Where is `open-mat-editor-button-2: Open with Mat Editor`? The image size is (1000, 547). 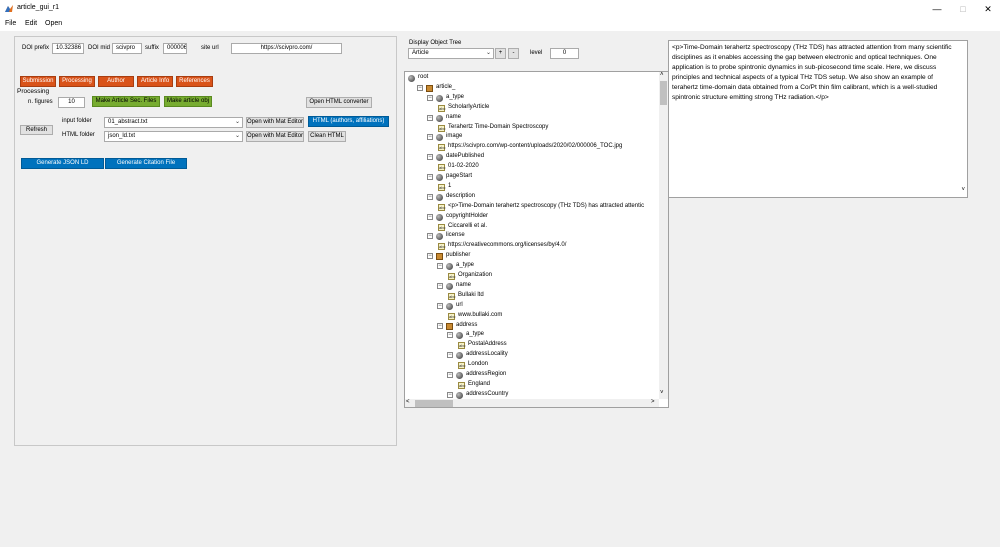
open-mat-editor-button-2: Open with Mat Editor is located at coordinates (275, 136).